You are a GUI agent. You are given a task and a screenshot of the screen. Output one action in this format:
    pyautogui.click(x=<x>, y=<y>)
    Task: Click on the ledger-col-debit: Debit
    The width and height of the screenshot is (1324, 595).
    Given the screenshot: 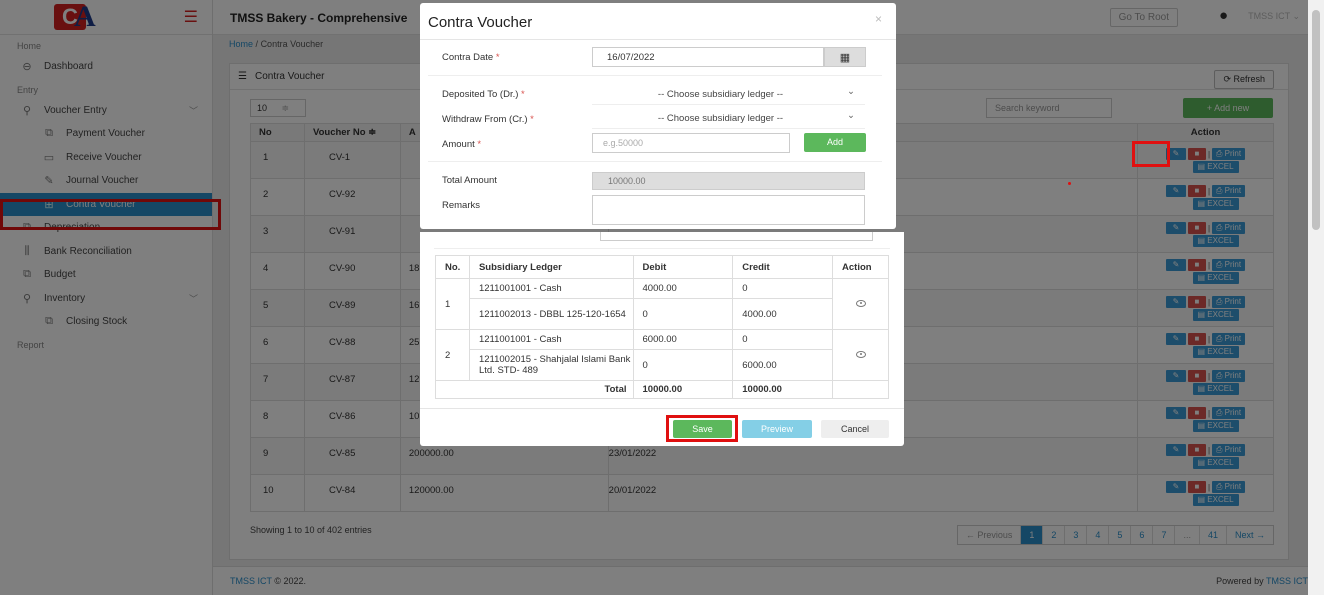 What is the action you would take?
    pyautogui.click(x=683, y=267)
    